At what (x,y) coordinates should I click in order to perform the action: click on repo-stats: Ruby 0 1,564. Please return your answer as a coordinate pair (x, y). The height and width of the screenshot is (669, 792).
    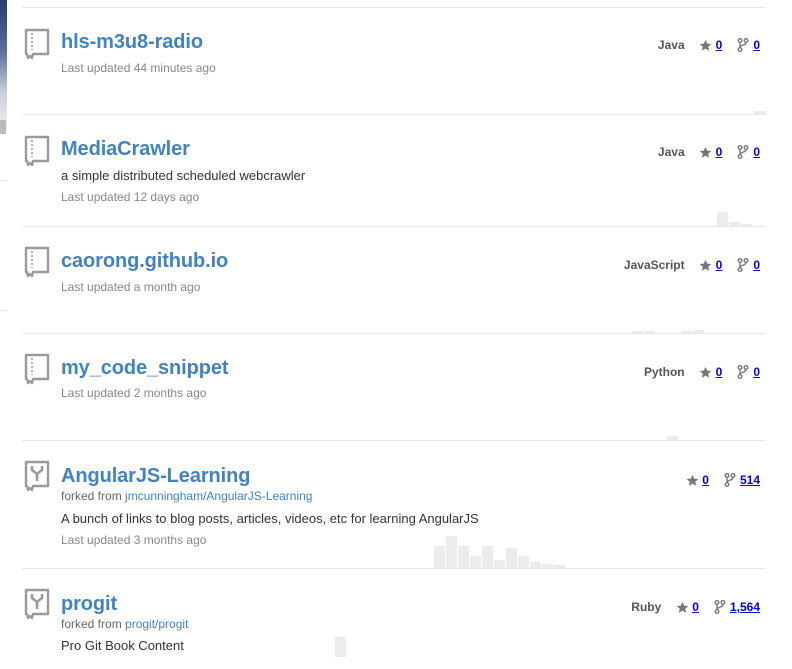
    Looking at the image, I should click on (688, 607).